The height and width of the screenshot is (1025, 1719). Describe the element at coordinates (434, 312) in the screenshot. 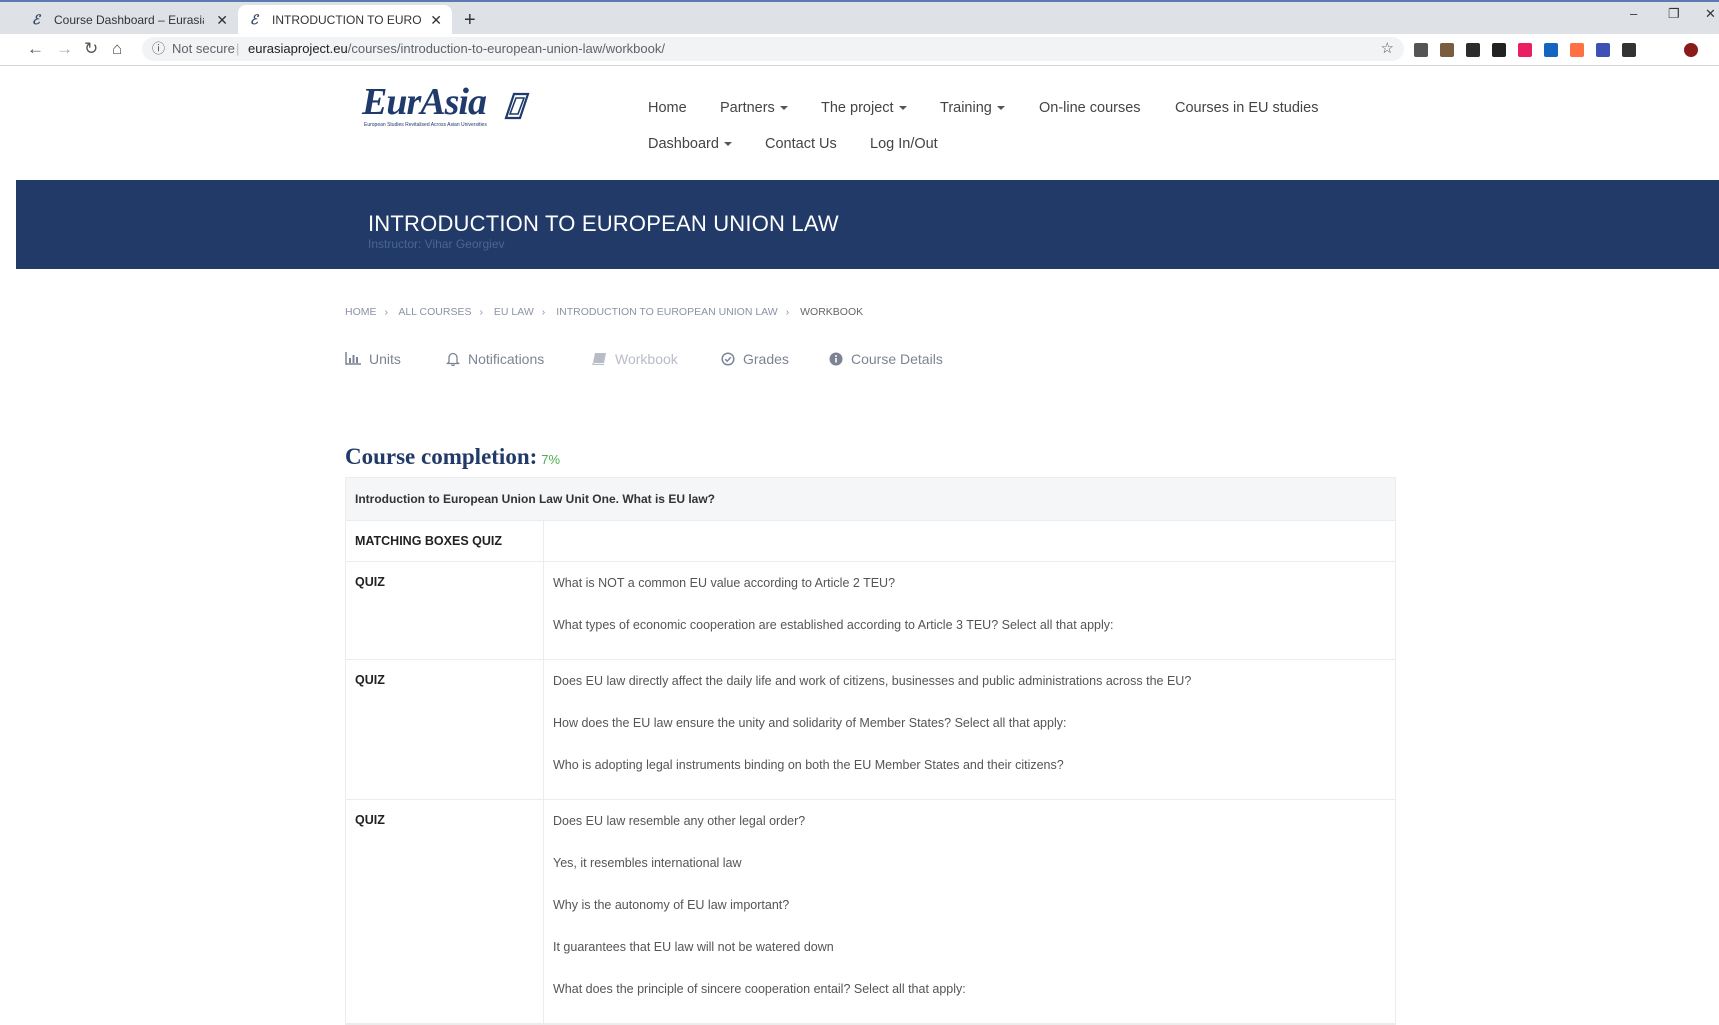

I see `breadcrumb-all-courses: ALL COURSES` at that location.